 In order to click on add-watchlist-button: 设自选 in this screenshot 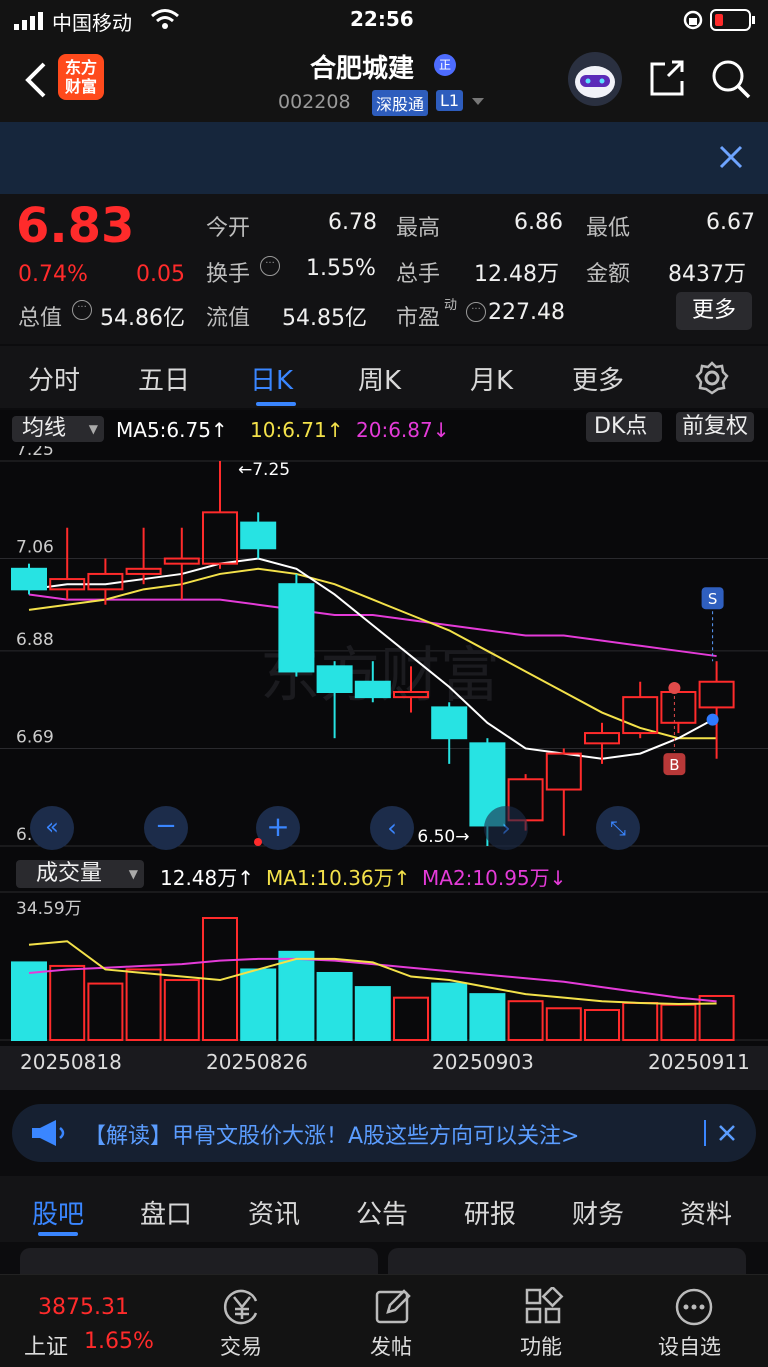, I will do `click(700, 1323)`.